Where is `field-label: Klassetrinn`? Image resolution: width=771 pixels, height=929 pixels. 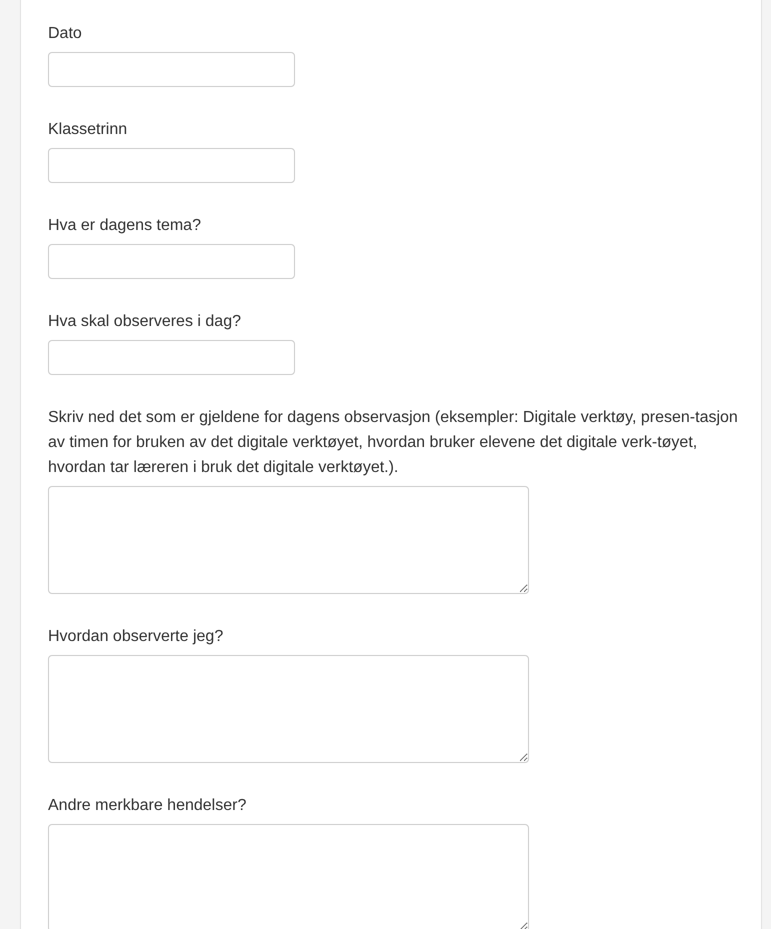
field-label: Klassetrinn is located at coordinates (88, 130).